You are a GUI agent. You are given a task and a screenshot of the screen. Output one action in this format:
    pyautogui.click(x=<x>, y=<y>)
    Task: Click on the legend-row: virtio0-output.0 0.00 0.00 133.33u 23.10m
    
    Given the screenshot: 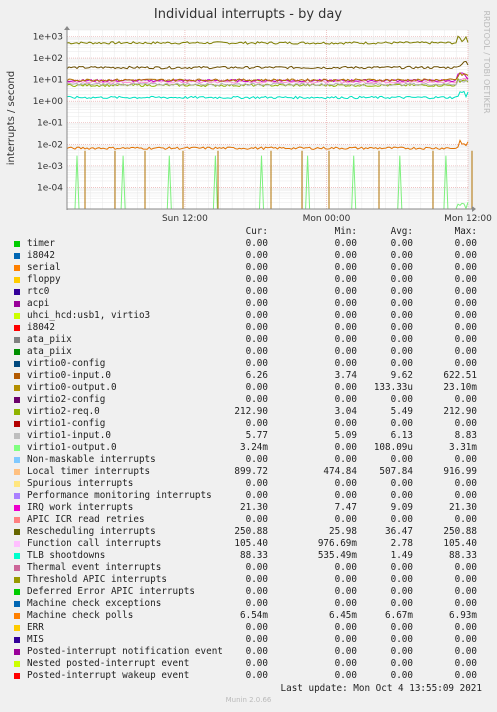 What is the action you would take?
    pyautogui.click(x=248, y=388)
    